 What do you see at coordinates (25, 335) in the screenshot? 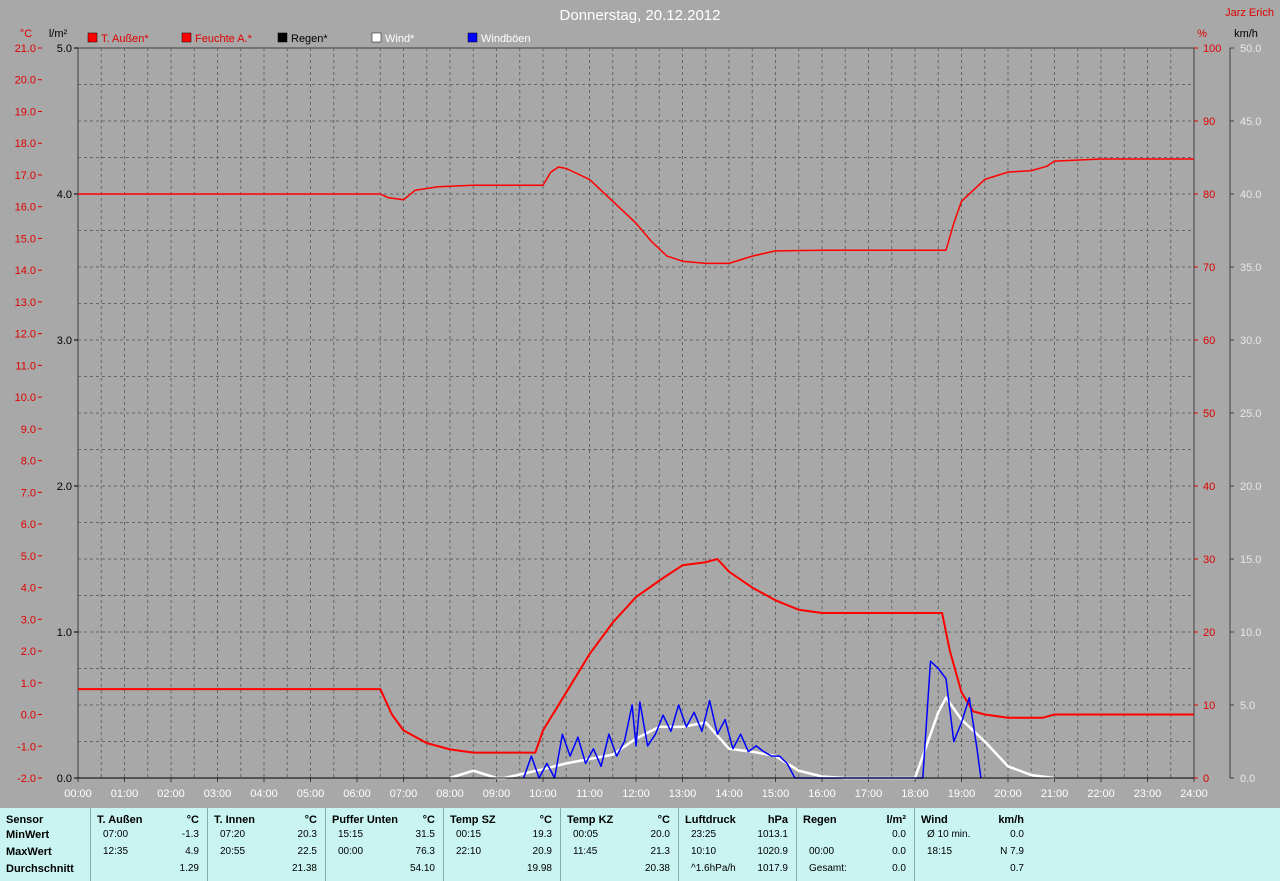
I see `temp-tick-label: 12.0` at bounding box center [25, 335].